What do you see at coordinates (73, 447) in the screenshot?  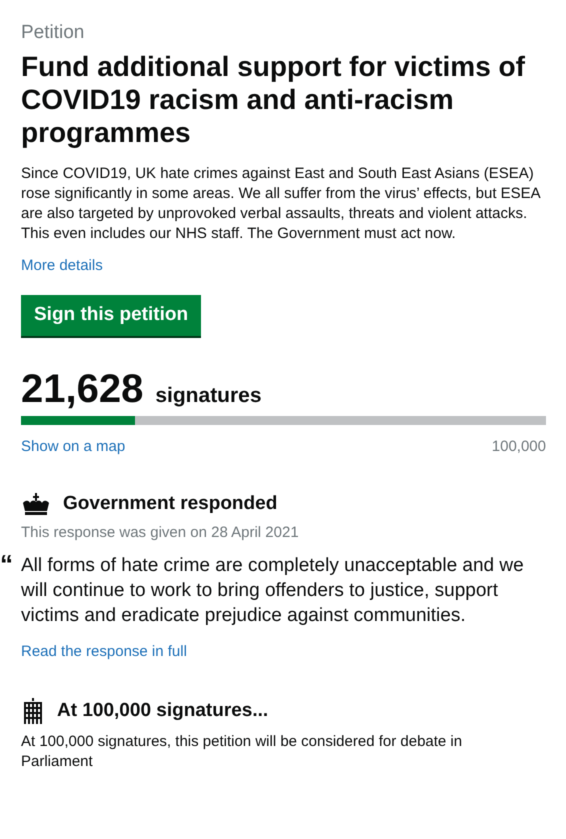 I see `map-link: Show on a map` at bounding box center [73, 447].